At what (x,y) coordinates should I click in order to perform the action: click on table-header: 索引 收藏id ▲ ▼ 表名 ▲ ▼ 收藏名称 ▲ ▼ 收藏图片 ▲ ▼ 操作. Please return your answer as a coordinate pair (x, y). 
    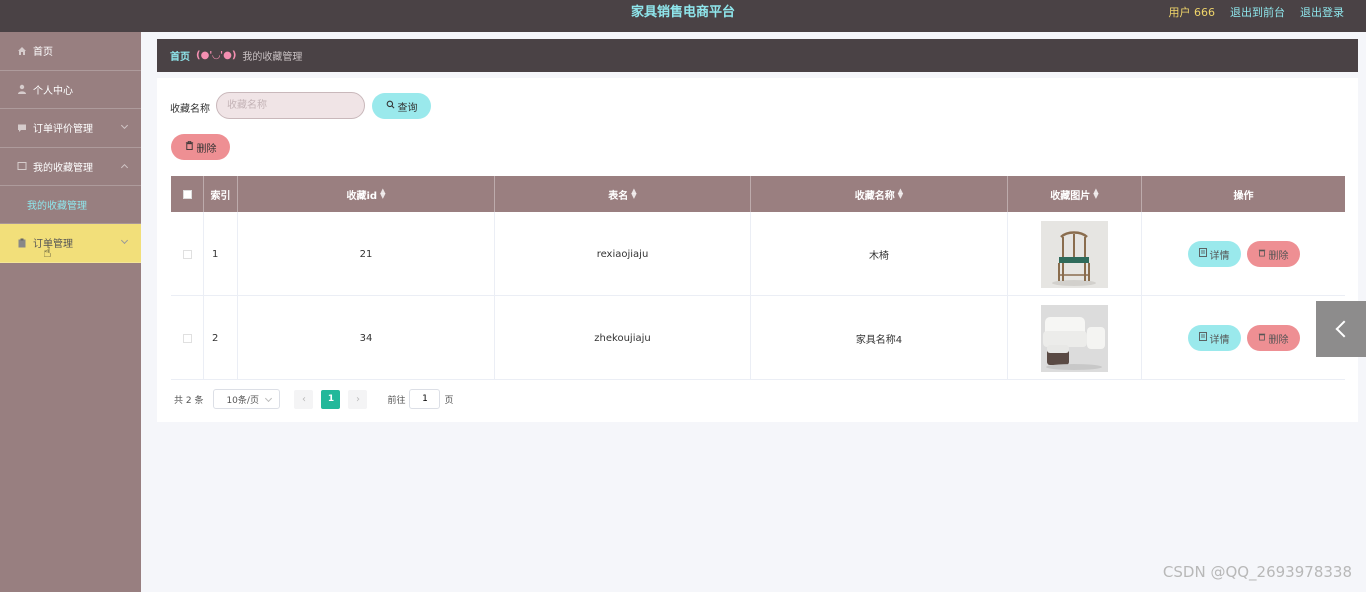
    Looking at the image, I should click on (758, 194).